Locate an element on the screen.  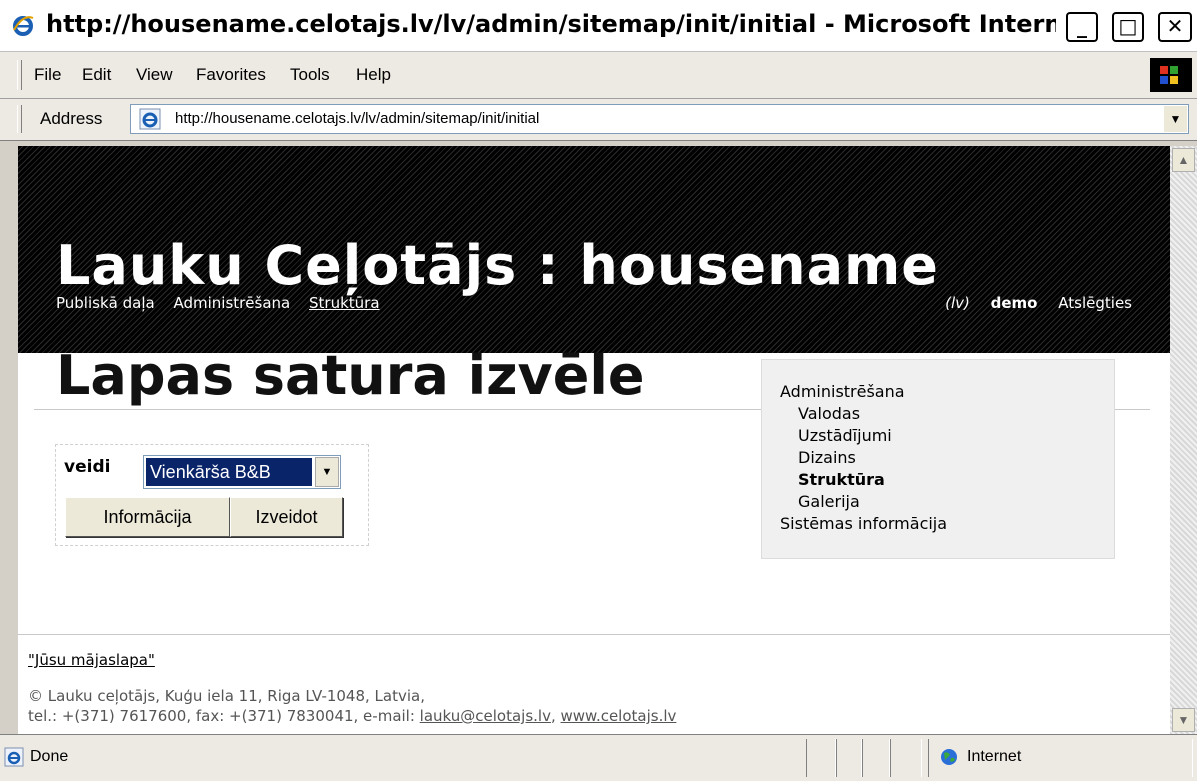
nav-admin: Administrēšana is located at coordinates (231, 303).